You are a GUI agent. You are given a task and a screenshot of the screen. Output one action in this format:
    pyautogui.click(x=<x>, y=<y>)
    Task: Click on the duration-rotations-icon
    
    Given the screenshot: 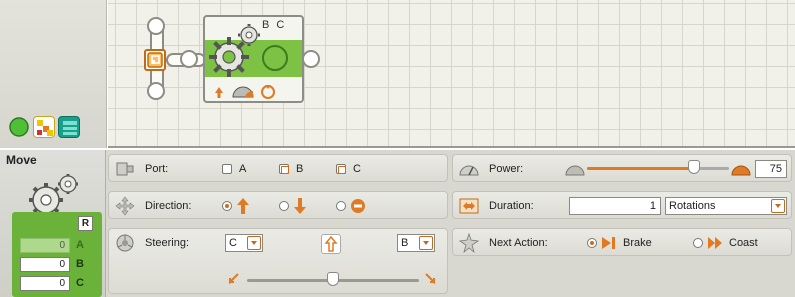 What is the action you would take?
    pyautogui.click(x=268, y=92)
    